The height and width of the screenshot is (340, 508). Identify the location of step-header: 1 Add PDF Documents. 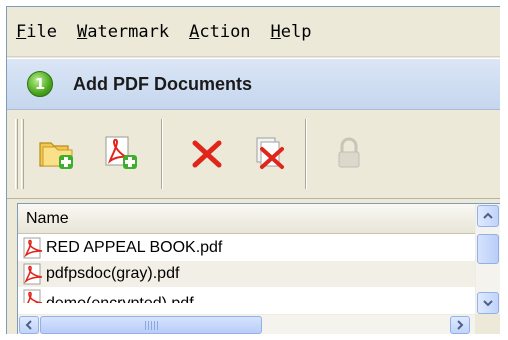
(253, 84).